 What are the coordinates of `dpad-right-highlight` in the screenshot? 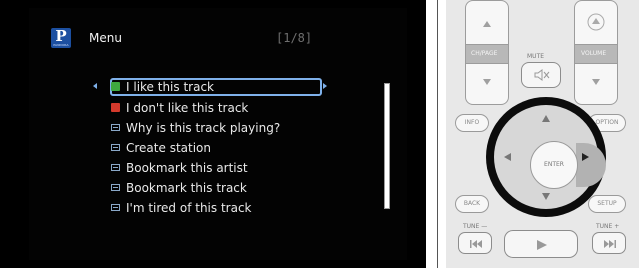 It's located at (591, 165).